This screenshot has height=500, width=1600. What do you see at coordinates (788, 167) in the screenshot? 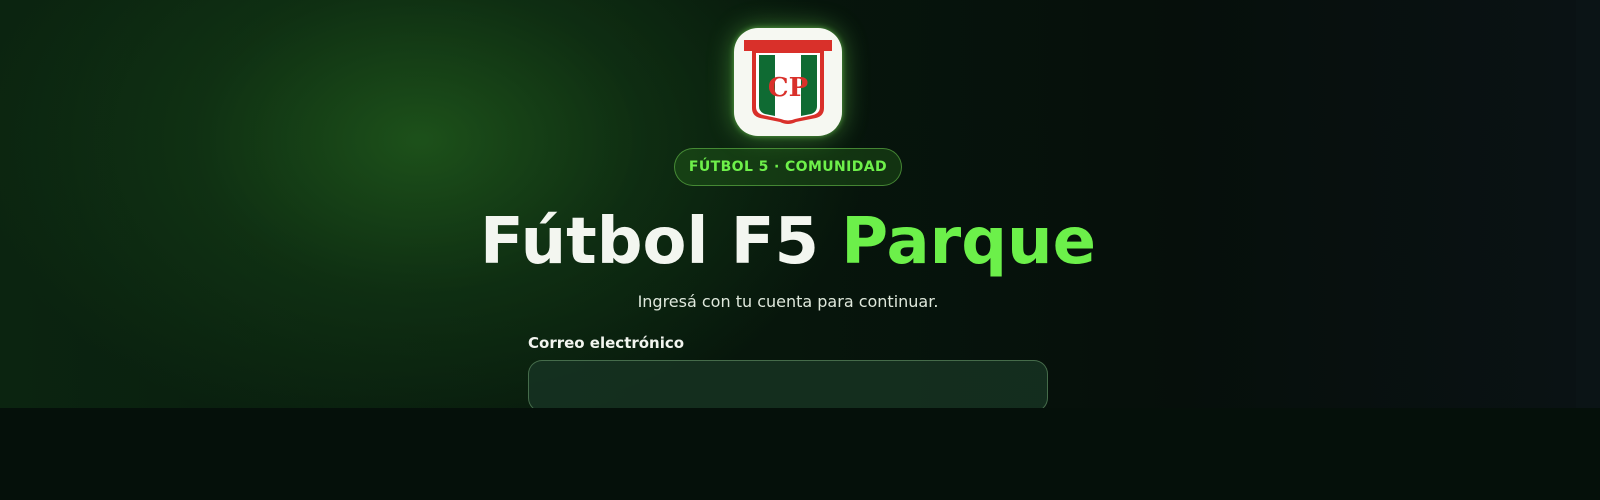
I see `category-badge: FÚTBOL 5 · COMUNIDAD` at bounding box center [788, 167].